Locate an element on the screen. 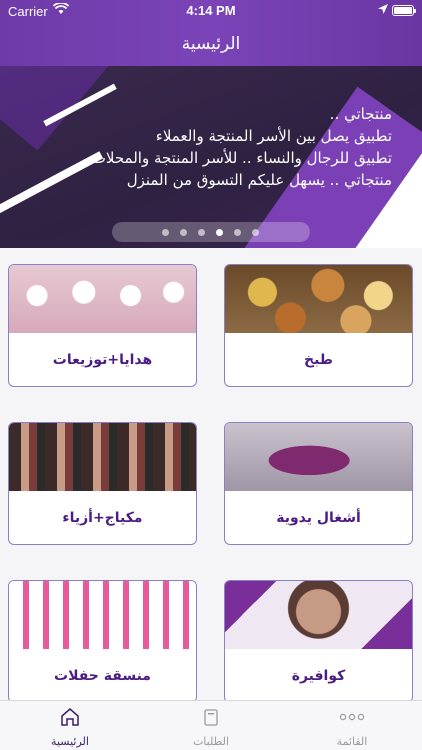 Image resolution: width=422 pixels, height=750 pixels. banner-line: تطبيق يصل بين الأسر المنتجة والعملاء is located at coordinates (273, 136).